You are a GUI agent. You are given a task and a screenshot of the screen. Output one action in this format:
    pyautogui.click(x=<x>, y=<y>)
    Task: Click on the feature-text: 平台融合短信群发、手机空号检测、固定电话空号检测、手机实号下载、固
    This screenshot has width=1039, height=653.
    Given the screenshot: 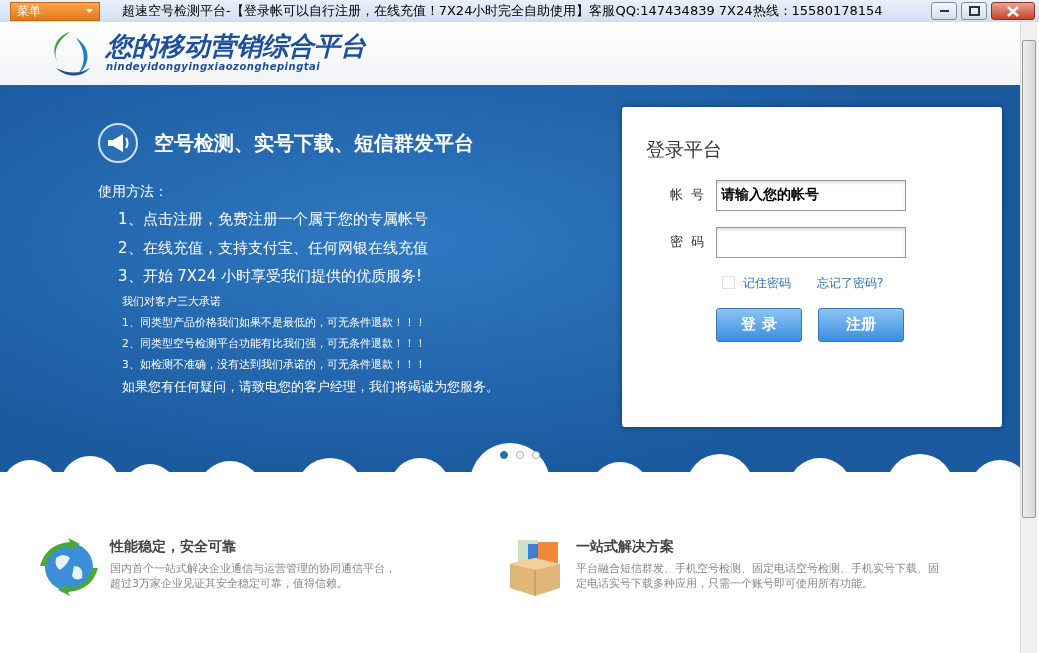 What is the action you would take?
    pyautogui.click(x=757, y=568)
    